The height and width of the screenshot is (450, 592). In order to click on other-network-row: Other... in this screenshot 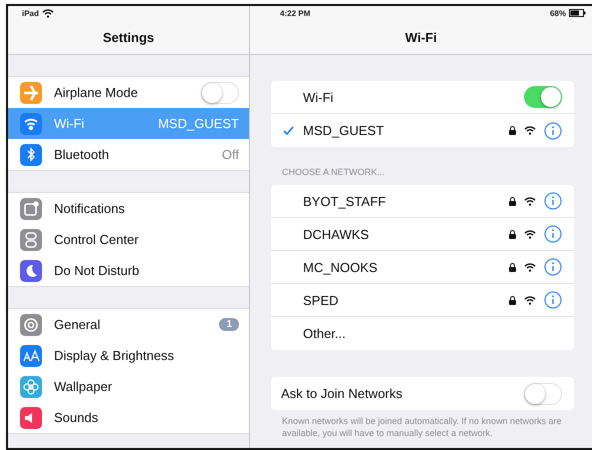, I will do `click(422, 333)`.